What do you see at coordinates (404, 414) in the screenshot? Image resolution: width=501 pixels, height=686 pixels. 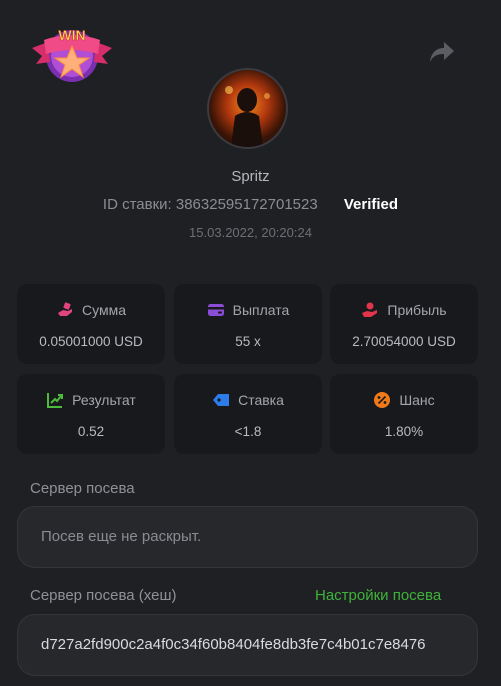 I see `stat-card-chance: Шанс 1.80%` at bounding box center [404, 414].